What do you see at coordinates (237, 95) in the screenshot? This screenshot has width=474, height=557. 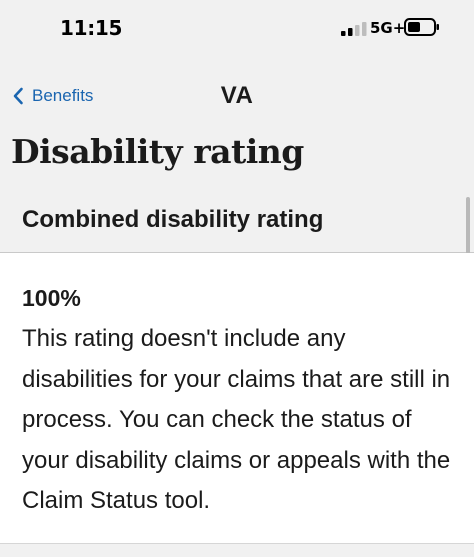 I see `nav-title: VA` at bounding box center [237, 95].